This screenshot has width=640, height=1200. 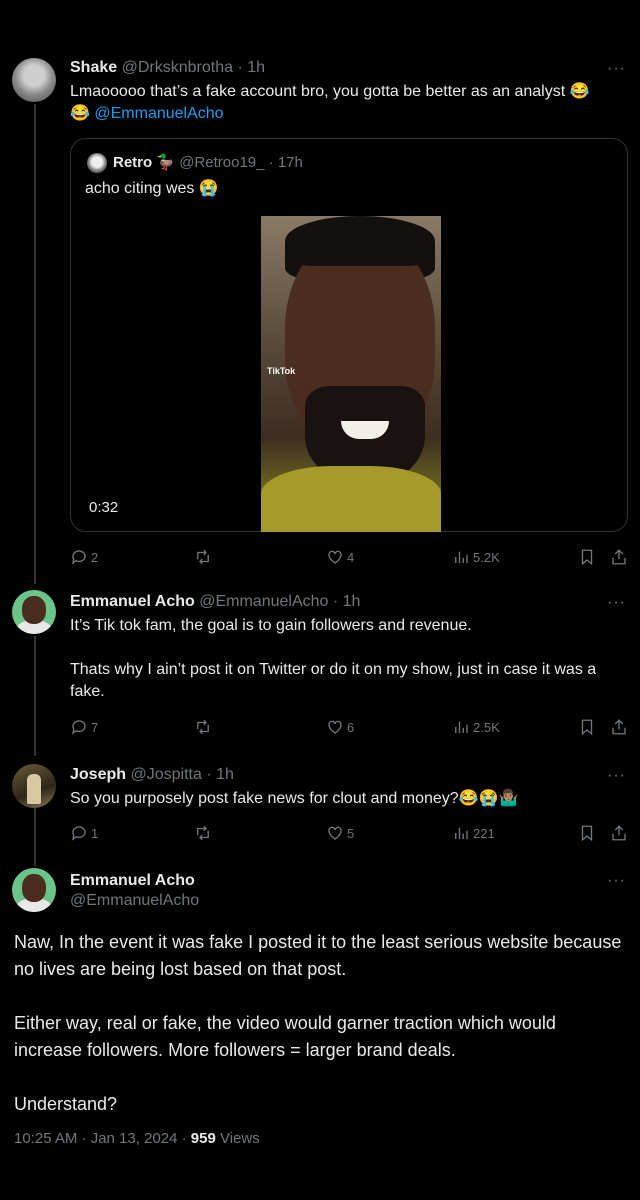 I want to click on views-button: 5.2K, so click(x=476, y=557).